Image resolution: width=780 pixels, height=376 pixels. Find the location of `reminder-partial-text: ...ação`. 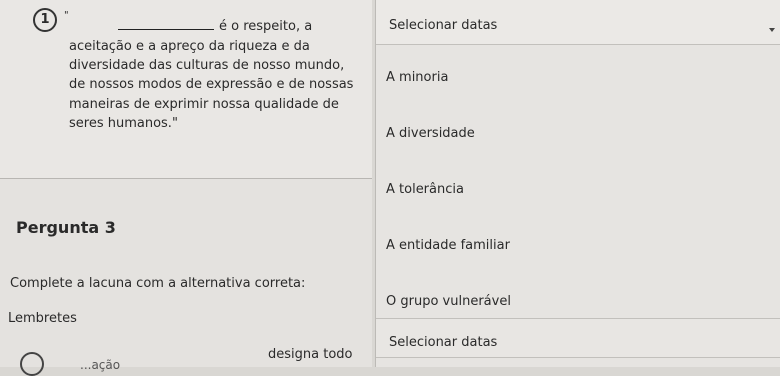

reminder-partial-text: ...ação is located at coordinates (100, 365).